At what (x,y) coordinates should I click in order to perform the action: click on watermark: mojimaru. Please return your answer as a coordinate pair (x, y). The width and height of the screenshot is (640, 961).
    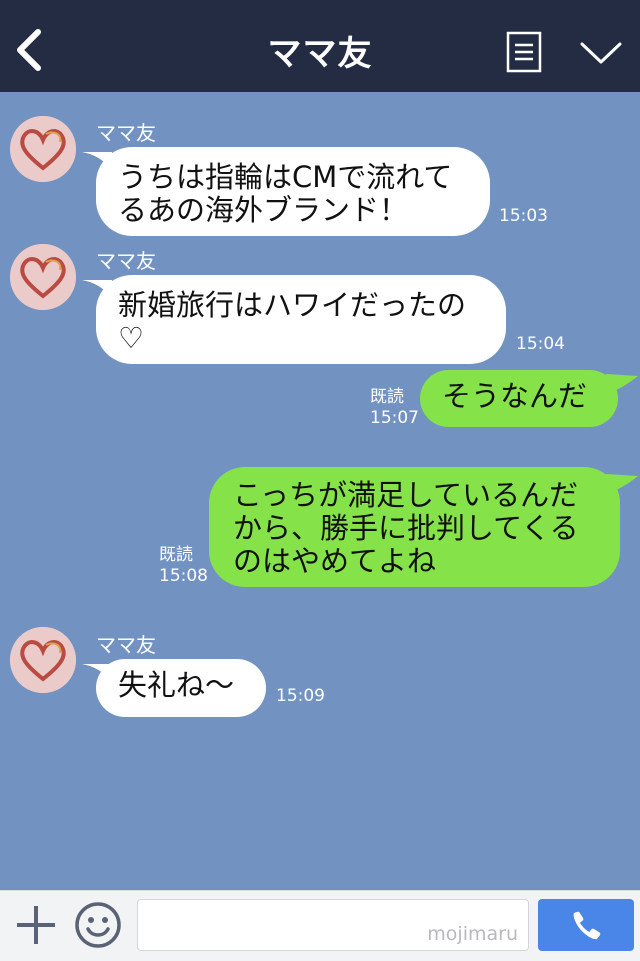
    Looking at the image, I should click on (472, 934).